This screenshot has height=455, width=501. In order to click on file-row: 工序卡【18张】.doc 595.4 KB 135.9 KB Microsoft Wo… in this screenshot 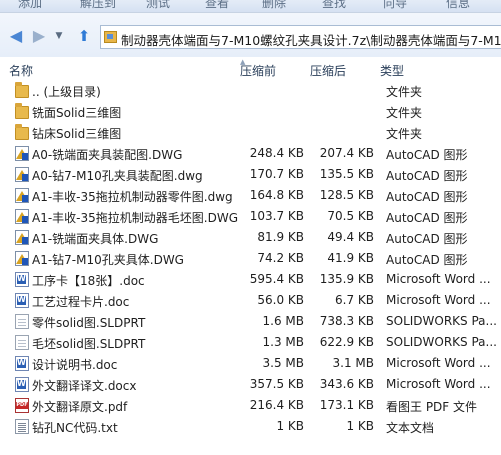, I will do `click(250, 279)`.